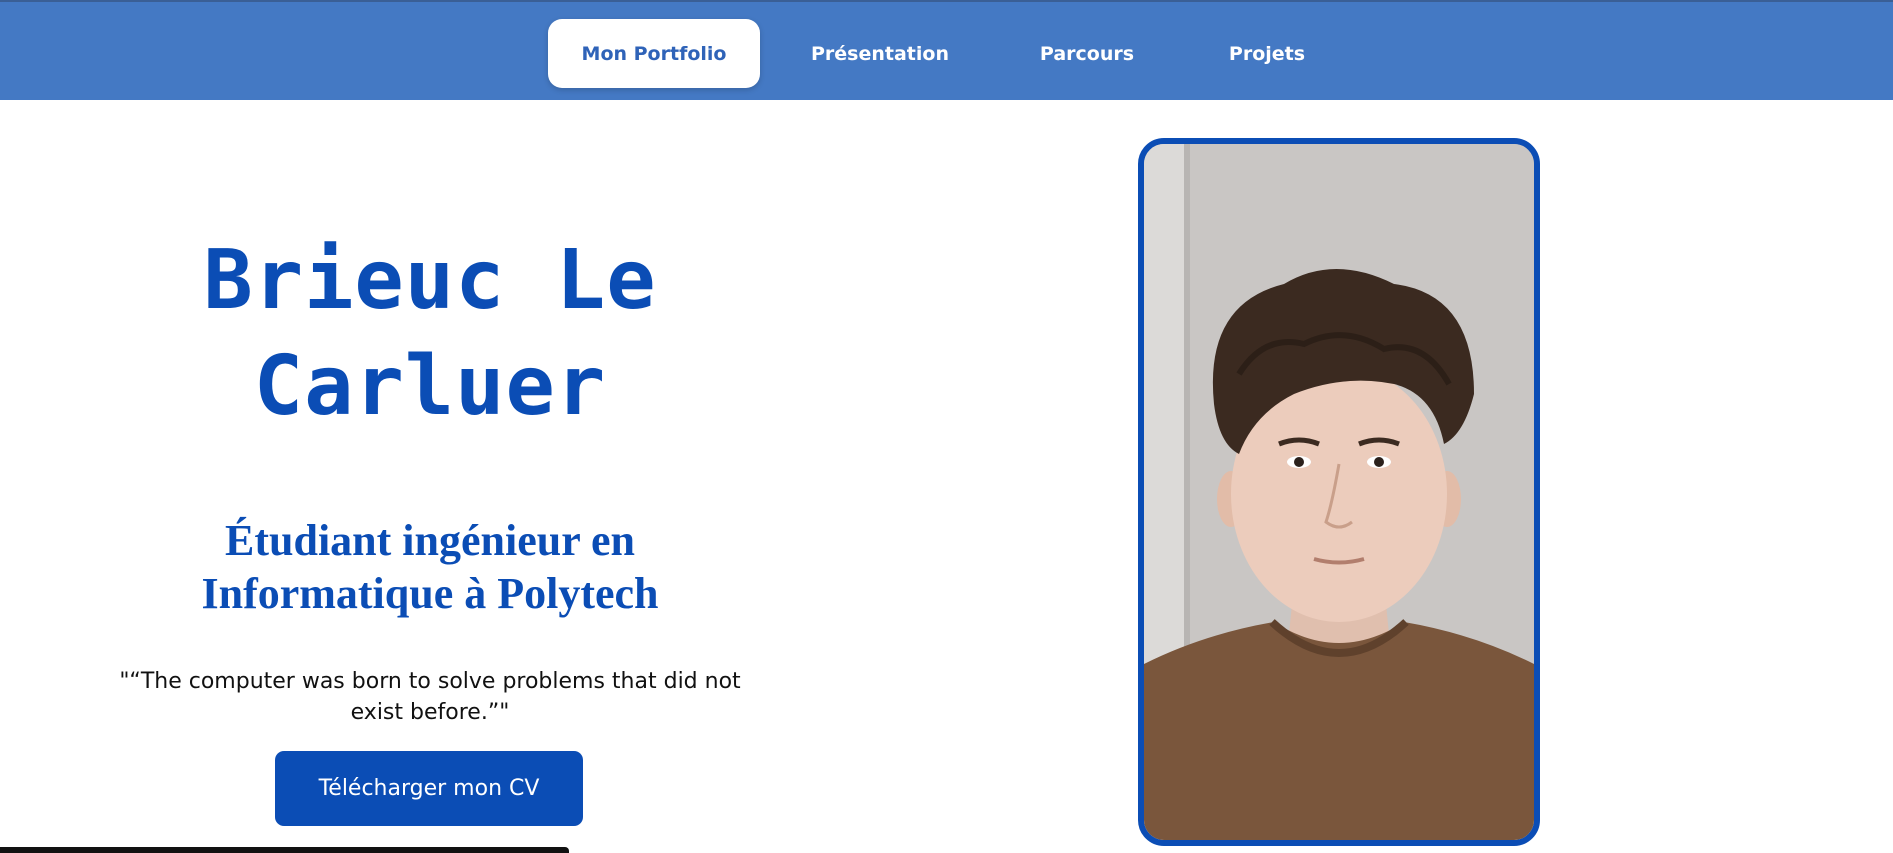 The image size is (1893, 853). I want to click on hero-name: Brieuc Le Carluer, so click(430, 333).